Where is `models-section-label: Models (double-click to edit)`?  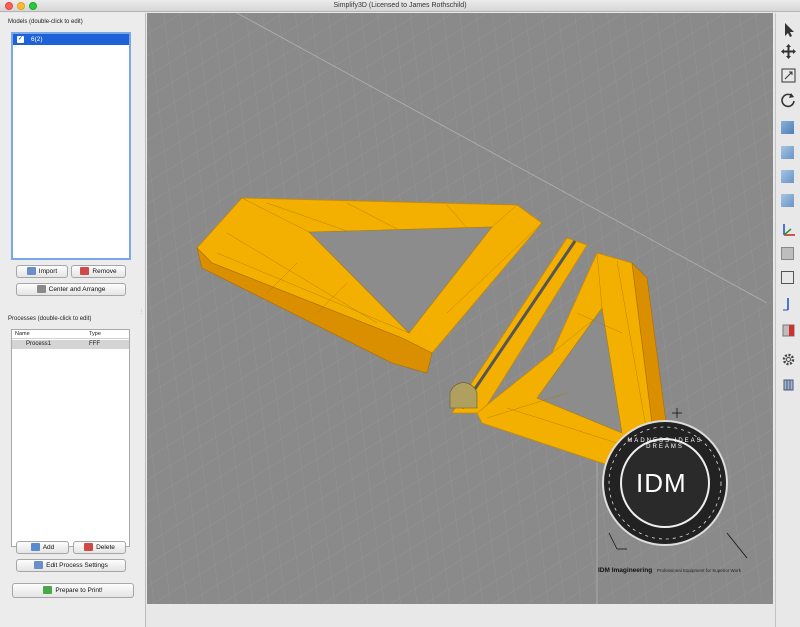 models-section-label: Models (double-click to edit) is located at coordinates (45, 22).